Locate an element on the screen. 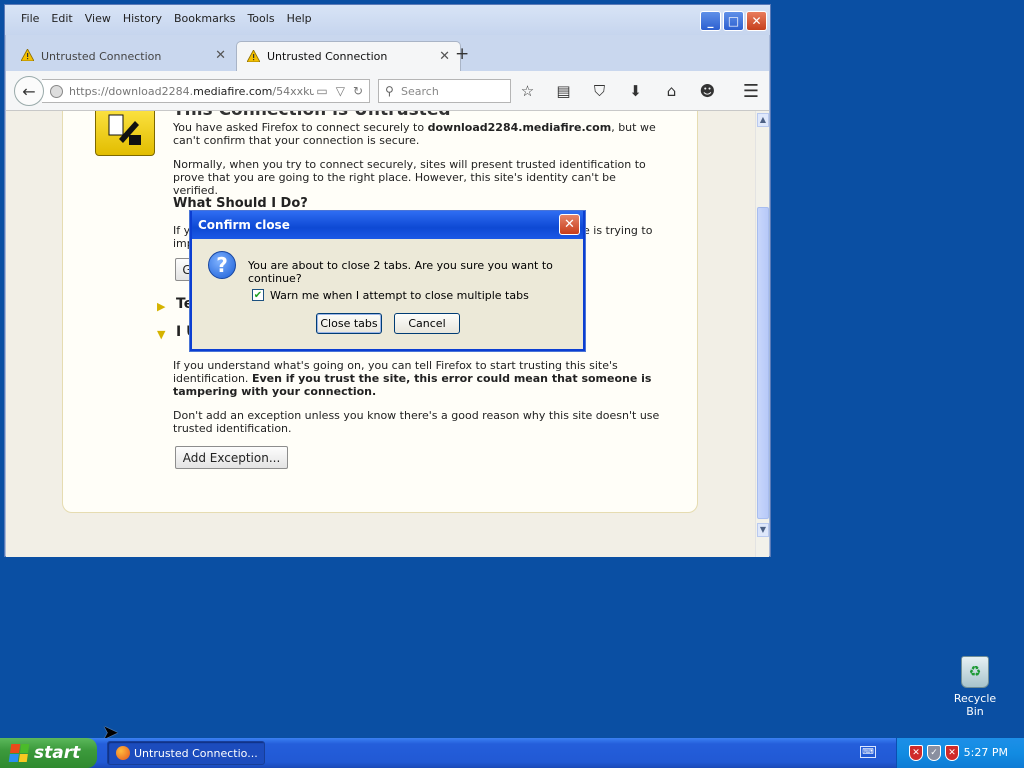 The height and width of the screenshot is (768, 1024). windows-logo-icon is located at coordinates (19, 753).